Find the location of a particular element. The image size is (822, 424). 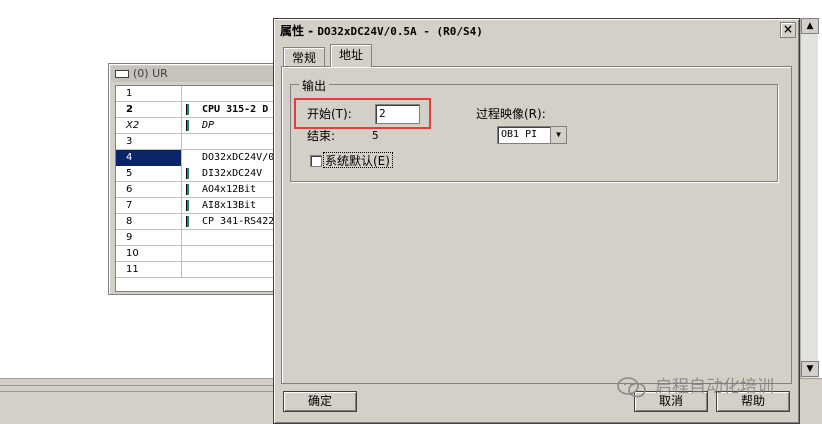

rack-title-text: (0) UR is located at coordinates (150, 73).